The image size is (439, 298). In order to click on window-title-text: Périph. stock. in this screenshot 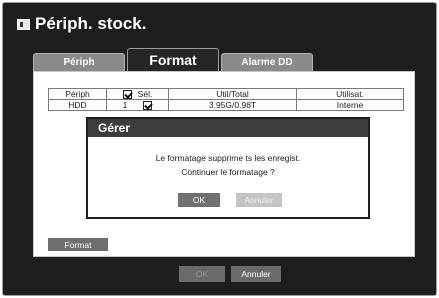, I will do `click(91, 23)`.